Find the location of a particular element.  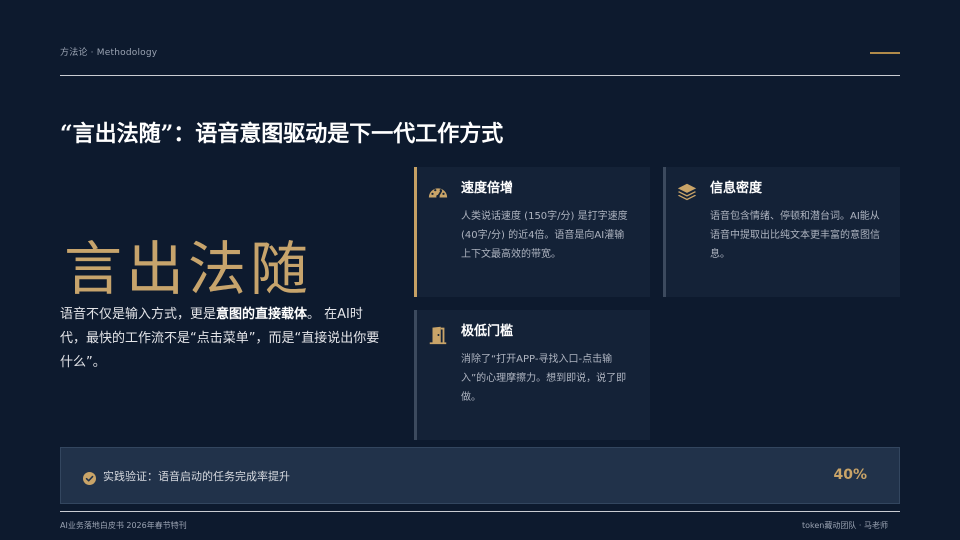

practice-value: 40% is located at coordinates (850, 475).